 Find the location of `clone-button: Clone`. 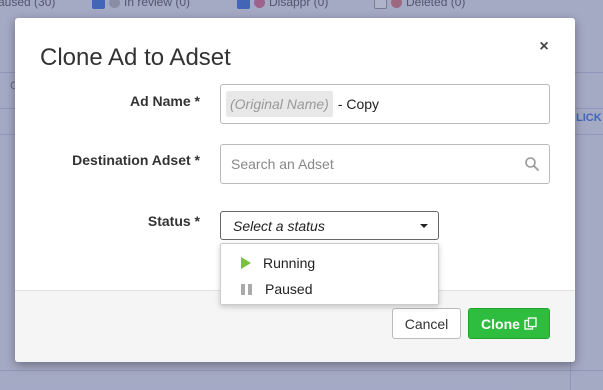

clone-button: Clone is located at coordinates (509, 323).